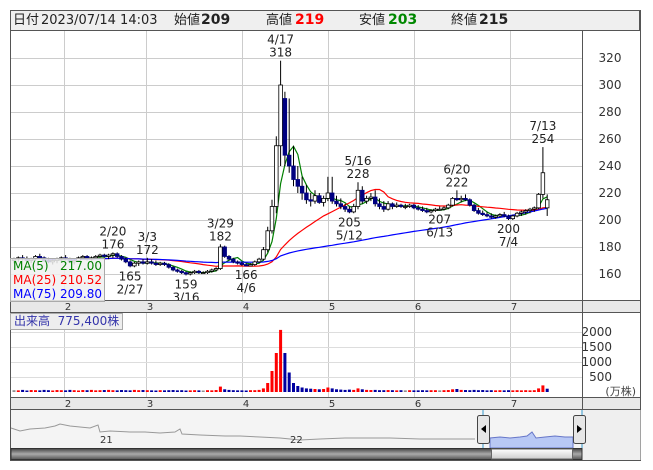  I want to click on close-label: 終値, so click(464, 20).